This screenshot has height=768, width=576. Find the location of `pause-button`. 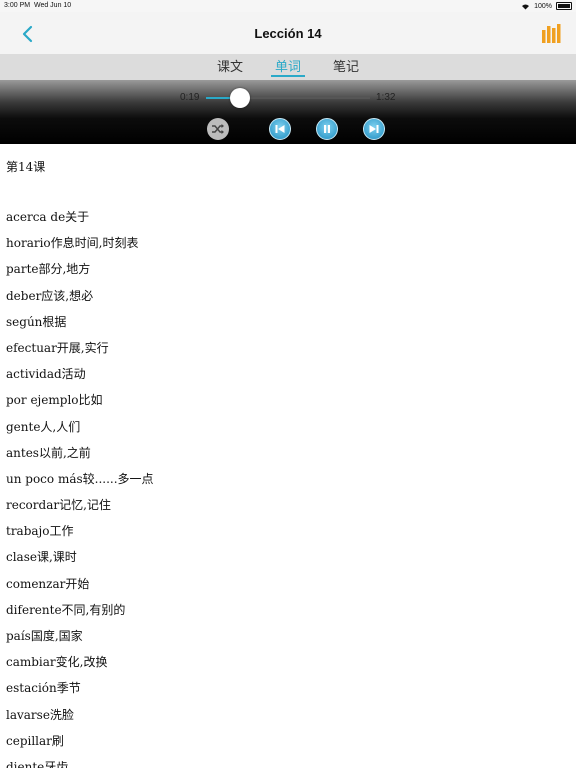

pause-button is located at coordinates (327, 129).